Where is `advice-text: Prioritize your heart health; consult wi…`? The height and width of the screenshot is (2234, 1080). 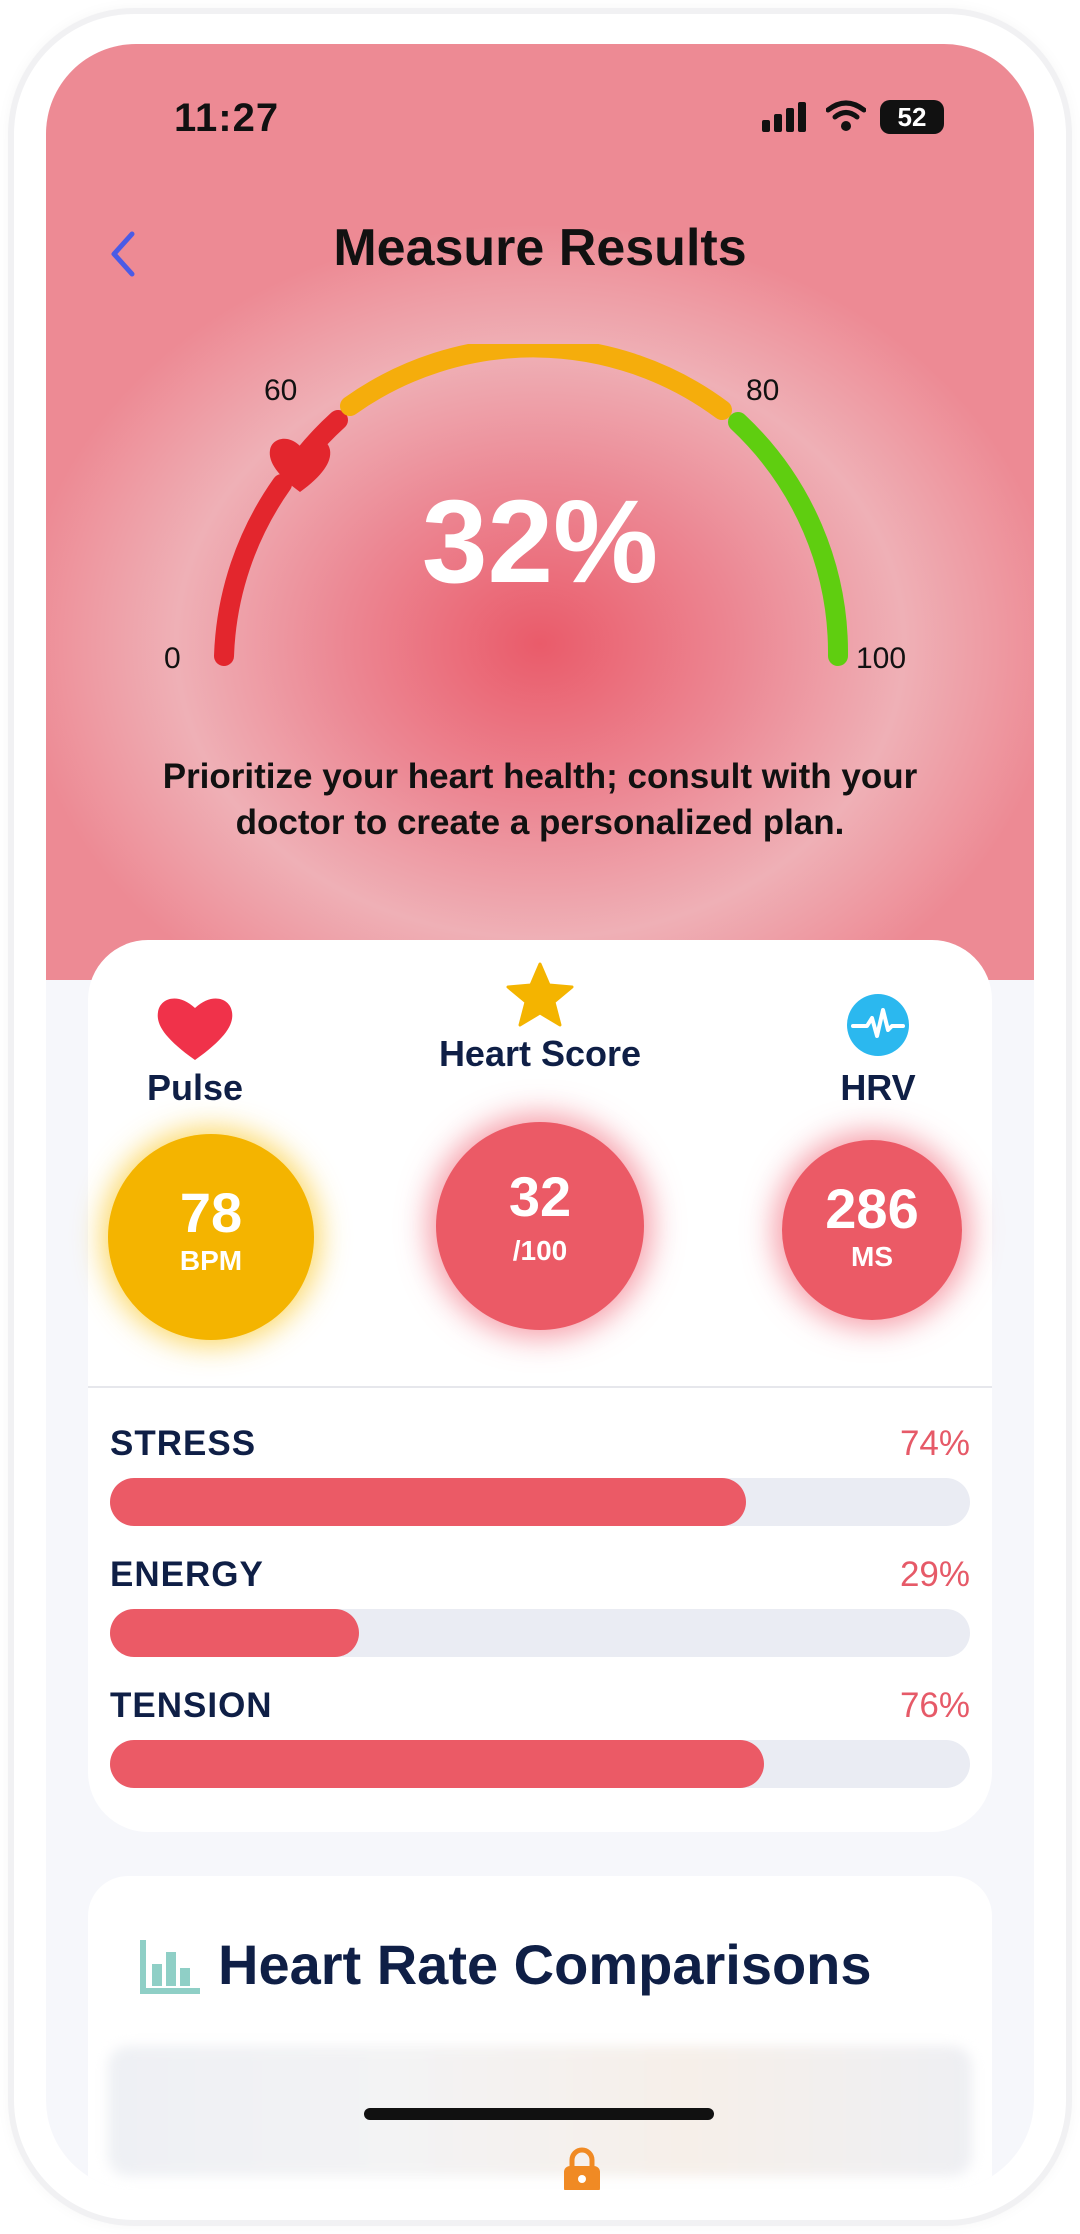
advice-text: Prioritize your heart health; consult wi… is located at coordinates (540, 799).